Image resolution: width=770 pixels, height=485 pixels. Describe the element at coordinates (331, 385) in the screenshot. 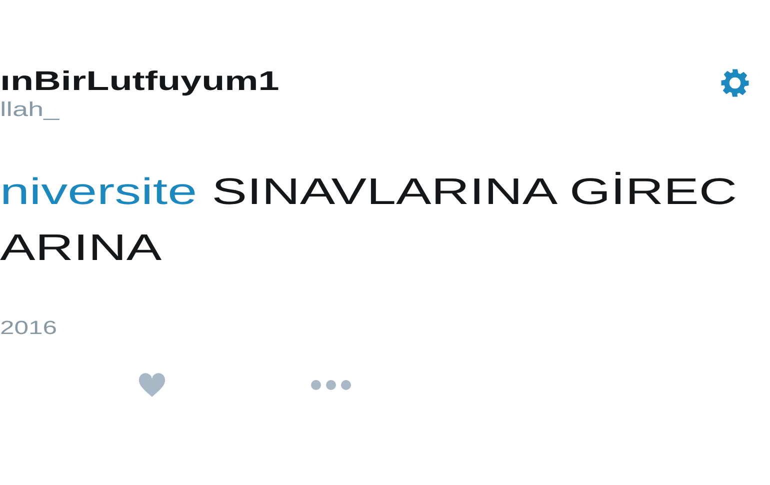

I see `more-icon` at that location.